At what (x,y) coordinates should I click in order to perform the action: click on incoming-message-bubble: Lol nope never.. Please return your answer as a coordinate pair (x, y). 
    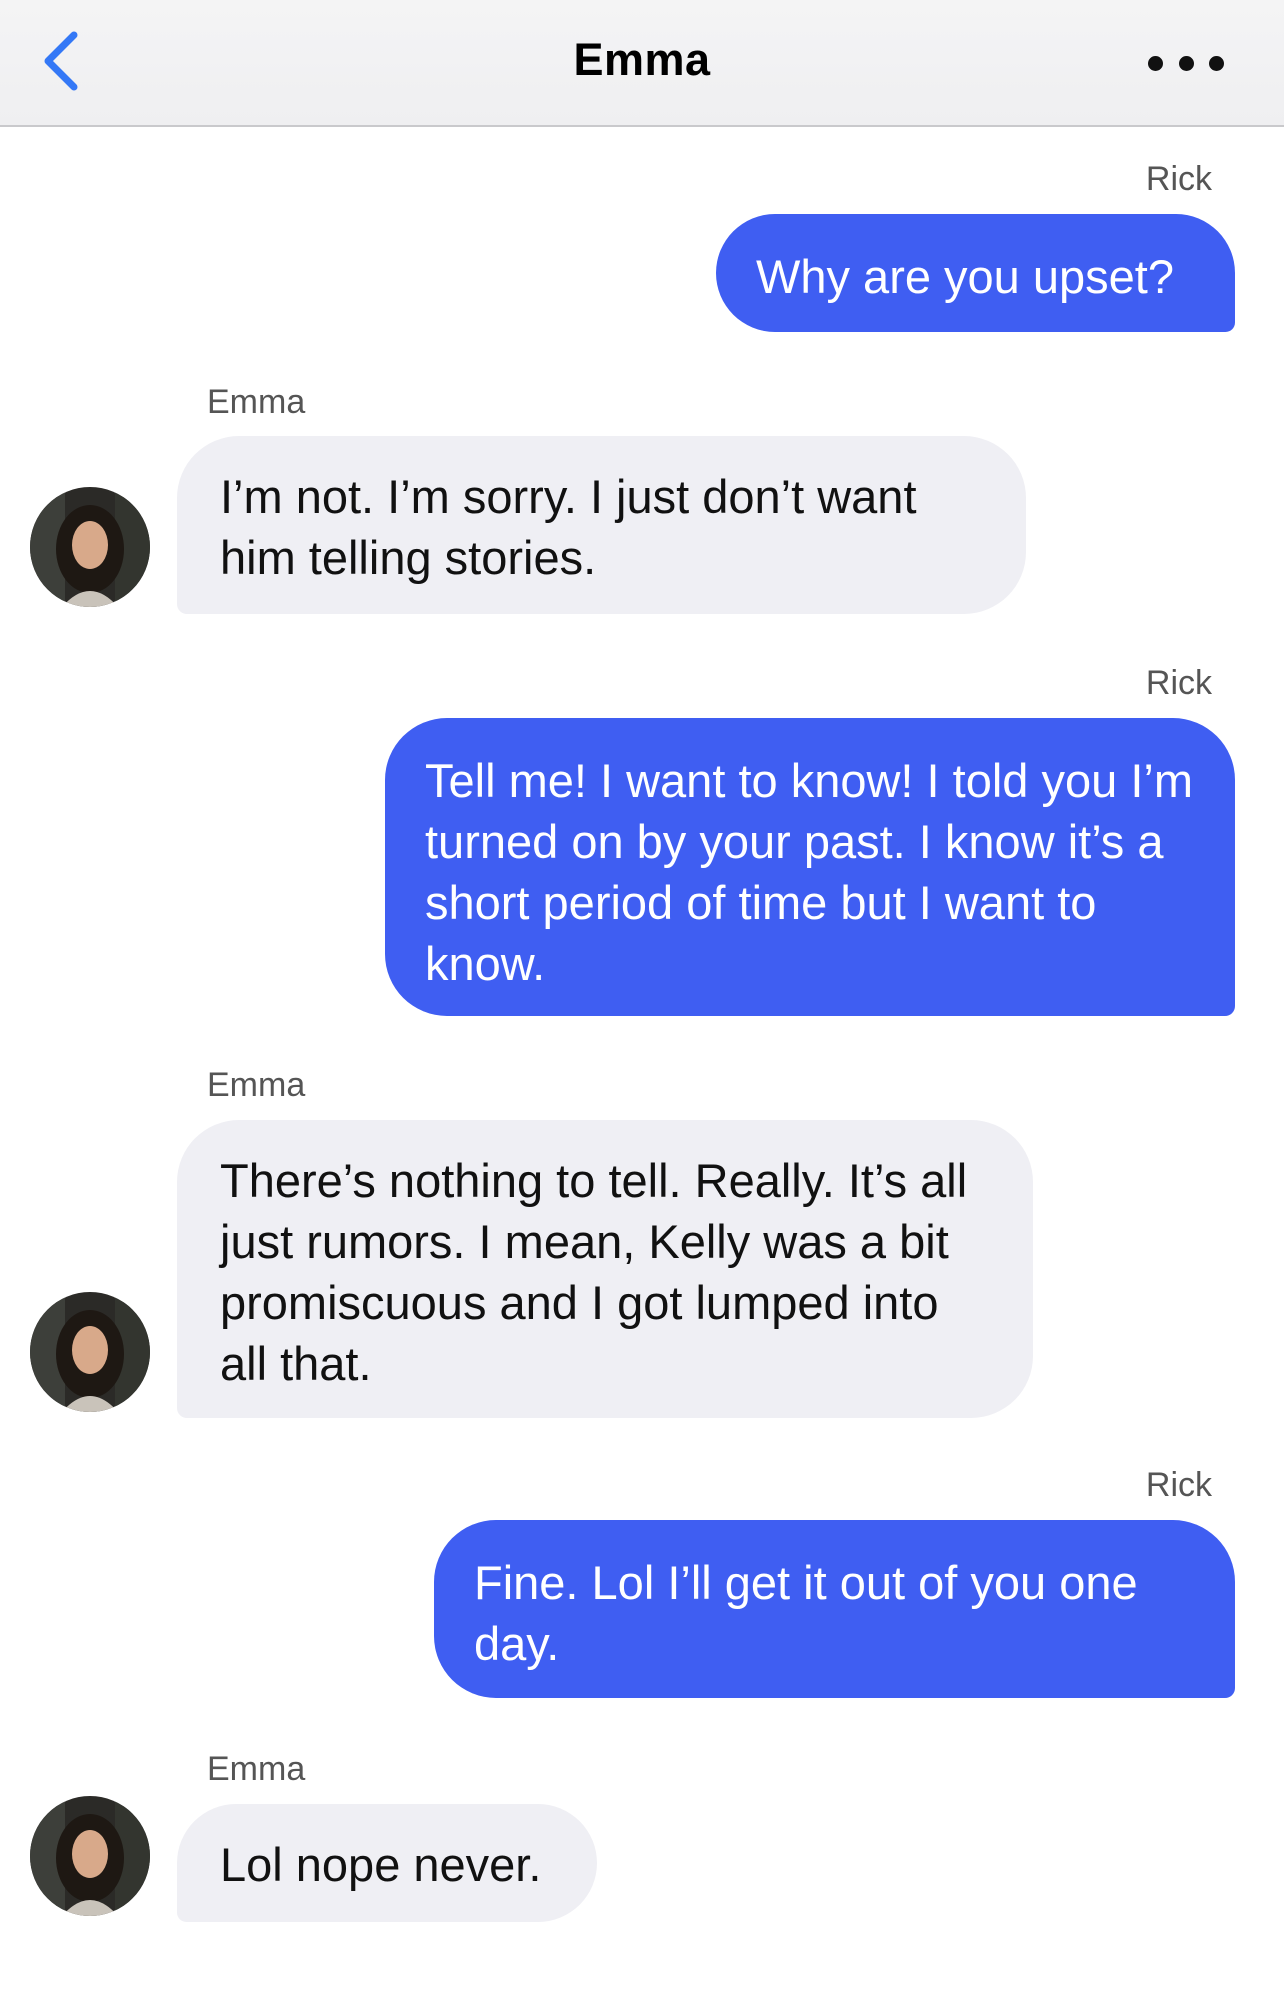
    Looking at the image, I should click on (387, 1863).